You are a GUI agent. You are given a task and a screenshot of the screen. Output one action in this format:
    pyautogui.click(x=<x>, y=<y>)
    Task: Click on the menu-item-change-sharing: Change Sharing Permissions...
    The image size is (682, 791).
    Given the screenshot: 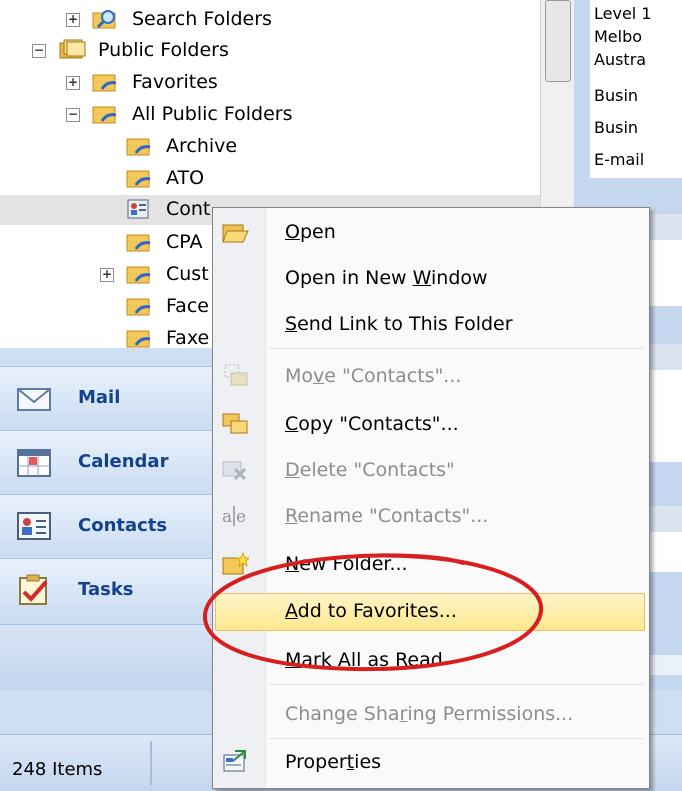 What is the action you would take?
    pyautogui.click(x=431, y=714)
    